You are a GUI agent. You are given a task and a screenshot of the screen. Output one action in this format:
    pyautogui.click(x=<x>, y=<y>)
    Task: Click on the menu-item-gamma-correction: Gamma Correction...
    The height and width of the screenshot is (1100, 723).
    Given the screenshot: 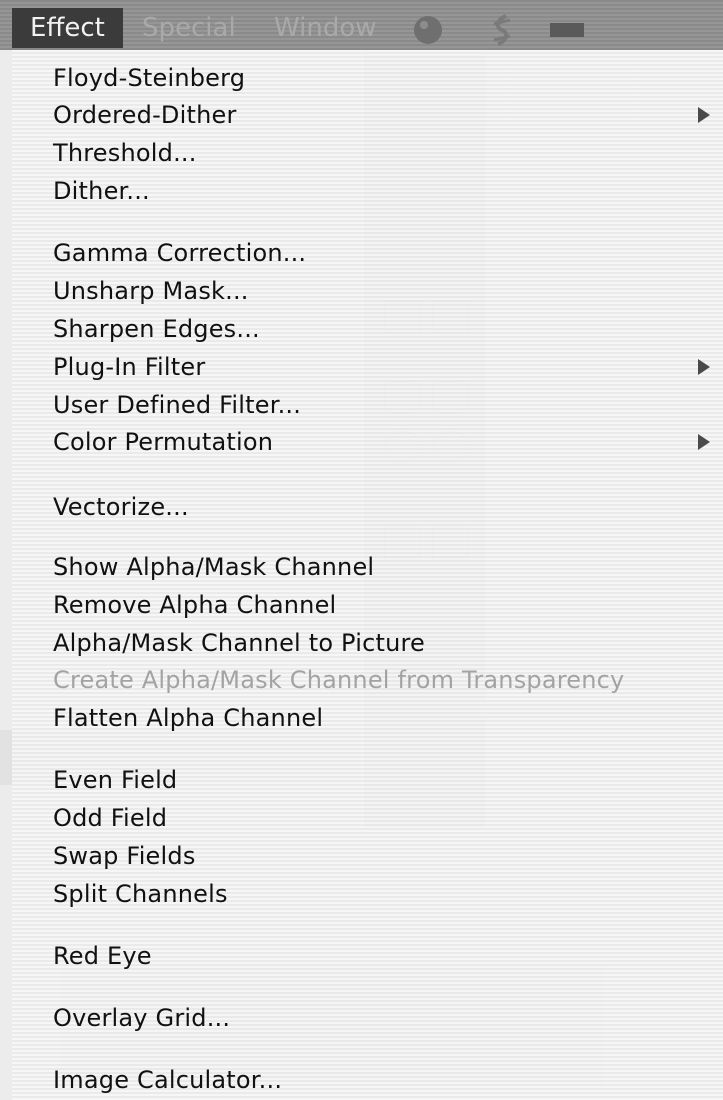 What is the action you would take?
    pyautogui.click(x=179, y=253)
    